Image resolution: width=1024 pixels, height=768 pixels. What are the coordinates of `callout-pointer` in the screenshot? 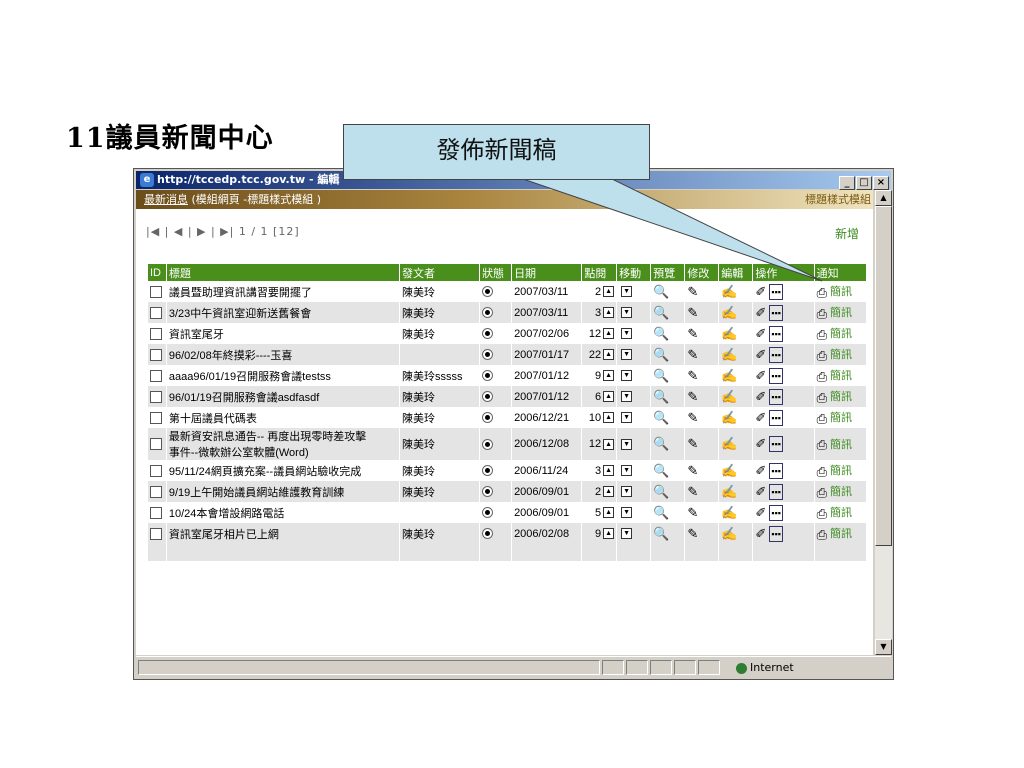 It's located at (671, 229).